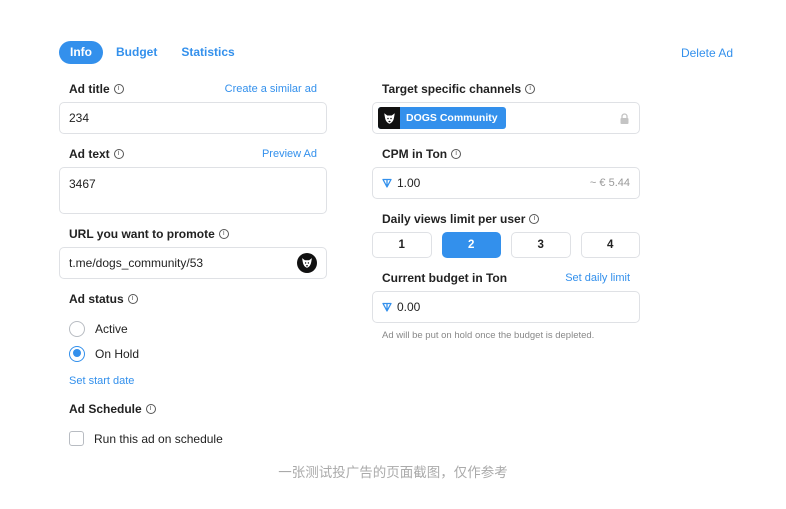  Describe the element at coordinates (158, 438) in the screenshot. I see `schedule-checkbox-label: Run this ad on schedule` at that location.